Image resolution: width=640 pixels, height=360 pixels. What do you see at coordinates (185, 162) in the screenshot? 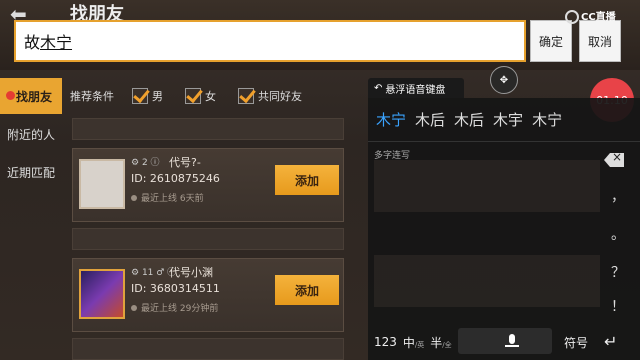
I see `friend-name: 代号?-` at bounding box center [185, 162].